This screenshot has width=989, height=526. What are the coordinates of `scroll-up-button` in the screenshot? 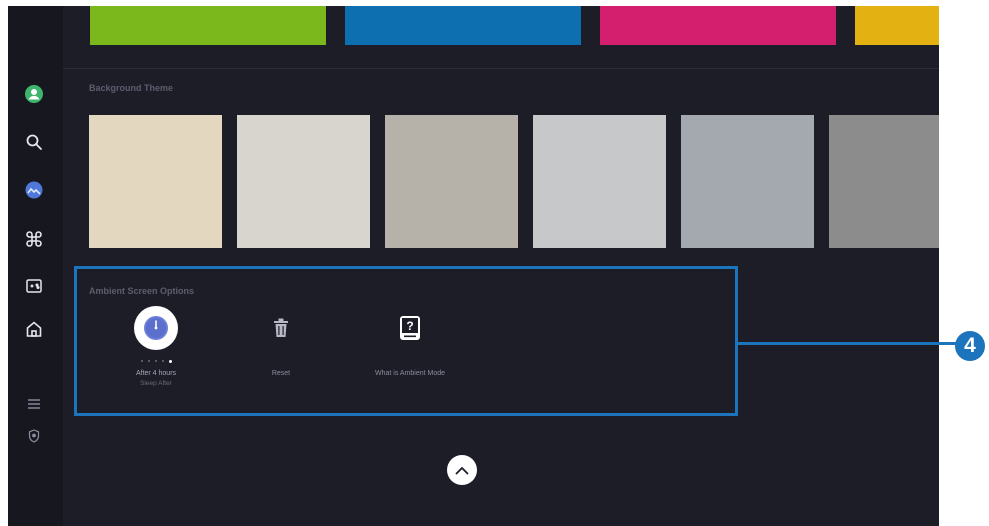 It's located at (462, 470).